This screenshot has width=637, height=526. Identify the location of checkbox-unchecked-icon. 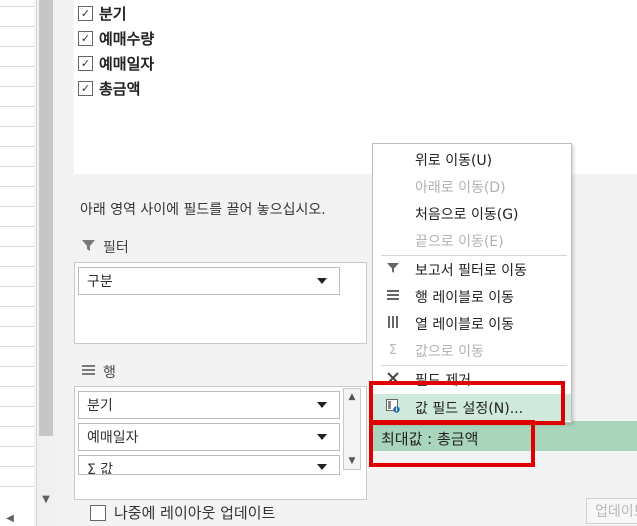
(98, 512).